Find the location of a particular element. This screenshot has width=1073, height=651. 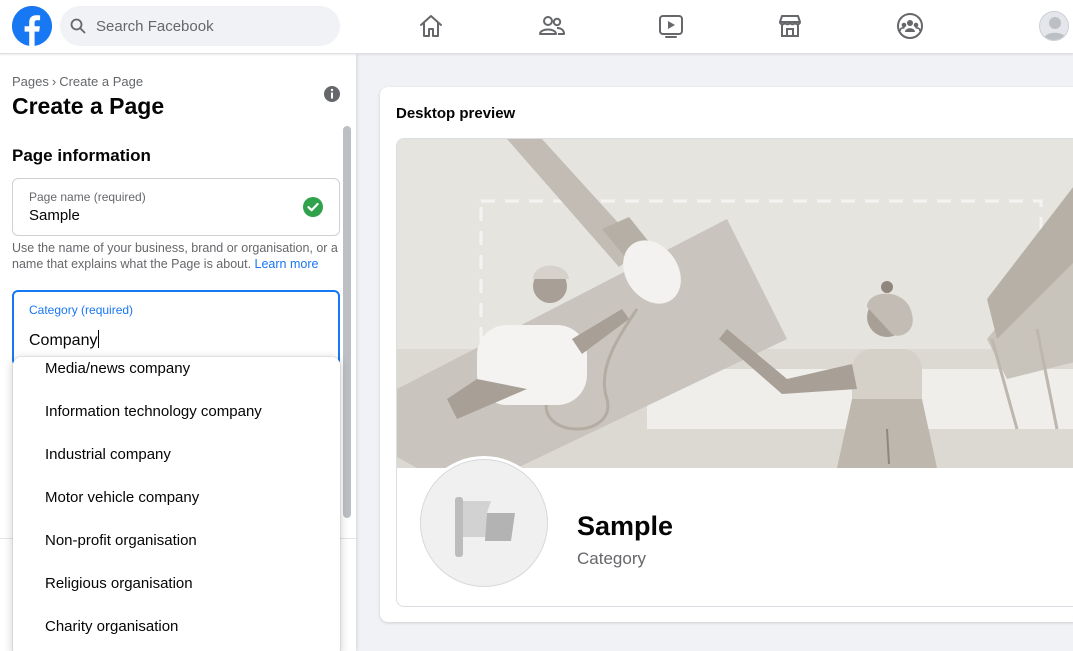

category-option: Motor vehicle company is located at coordinates (176, 507).